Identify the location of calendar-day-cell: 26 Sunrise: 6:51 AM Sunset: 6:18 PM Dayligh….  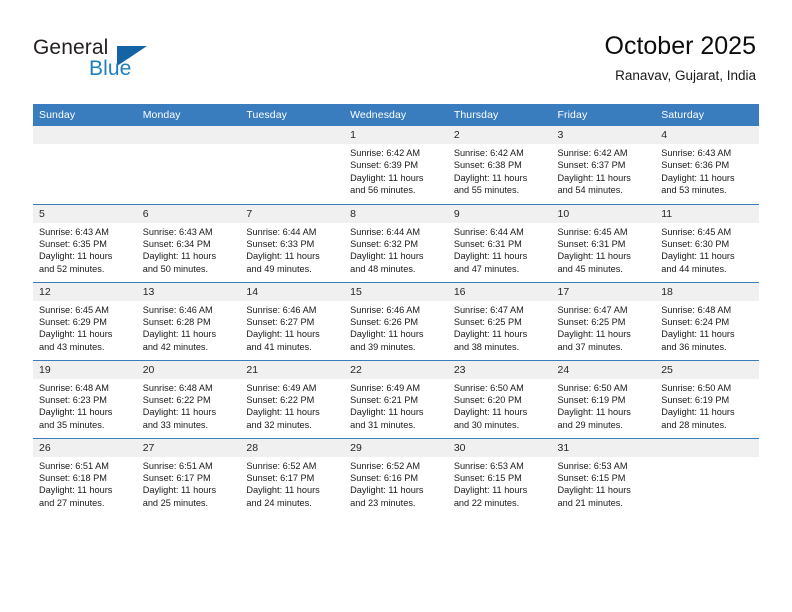
(85, 476).